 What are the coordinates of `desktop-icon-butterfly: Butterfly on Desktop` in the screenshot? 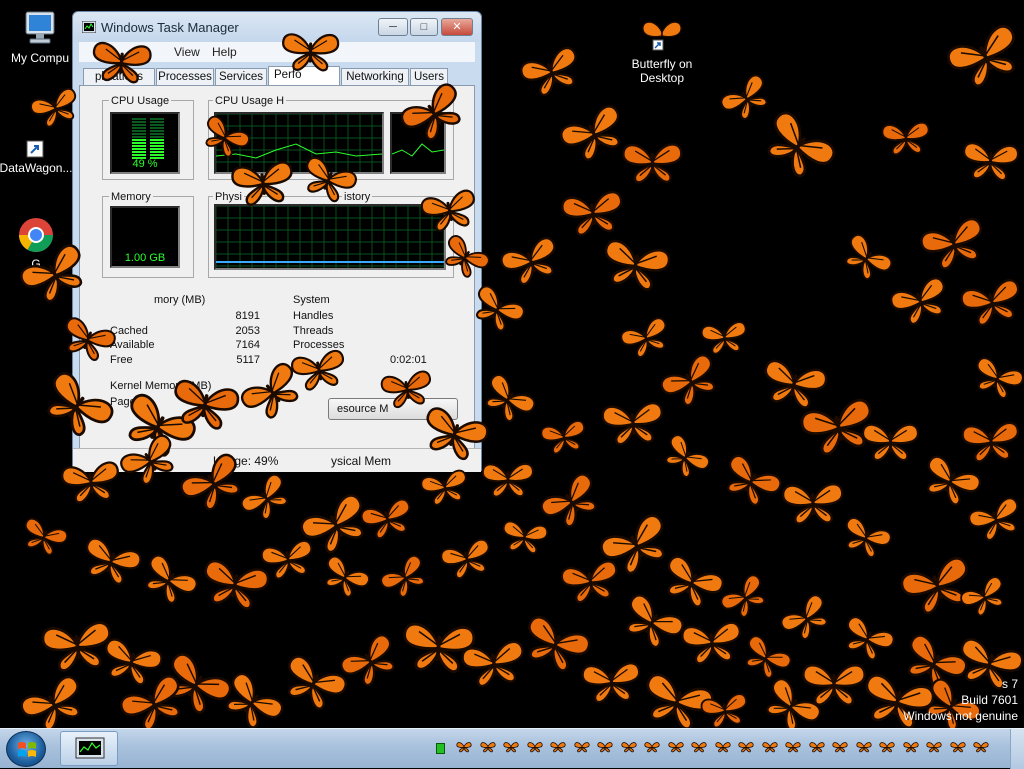 It's located at (662, 51).